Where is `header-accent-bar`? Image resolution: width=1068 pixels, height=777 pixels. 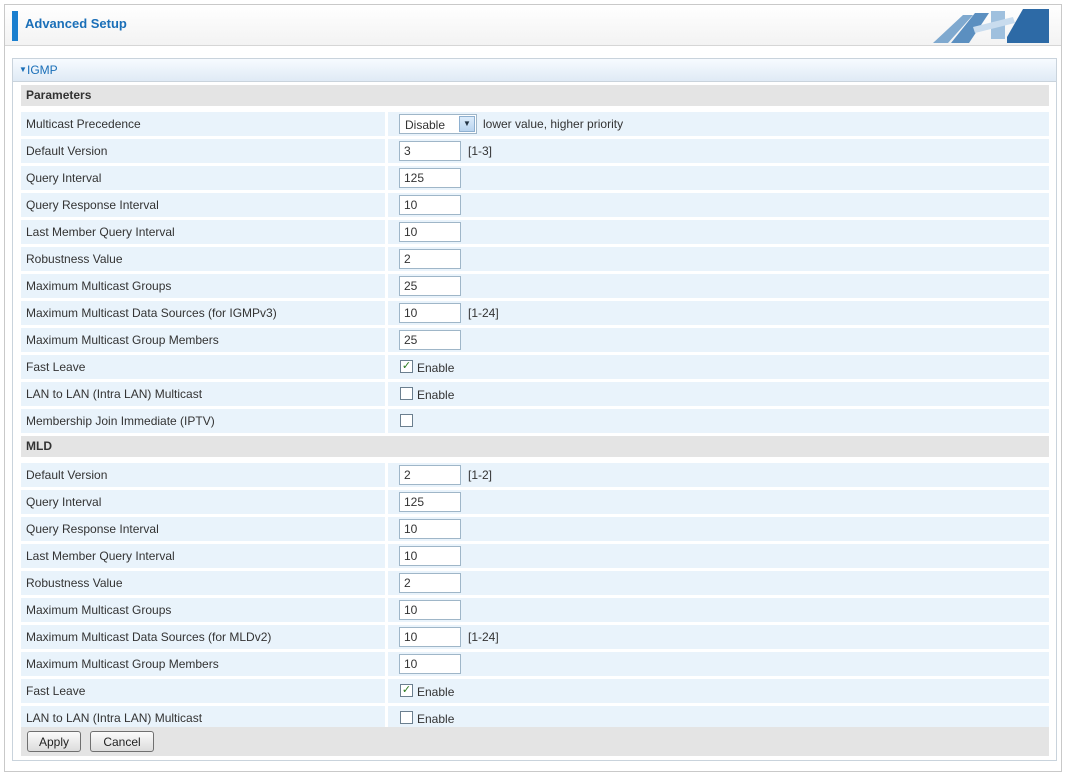 header-accent-bar is located at coordinates (15, 26).